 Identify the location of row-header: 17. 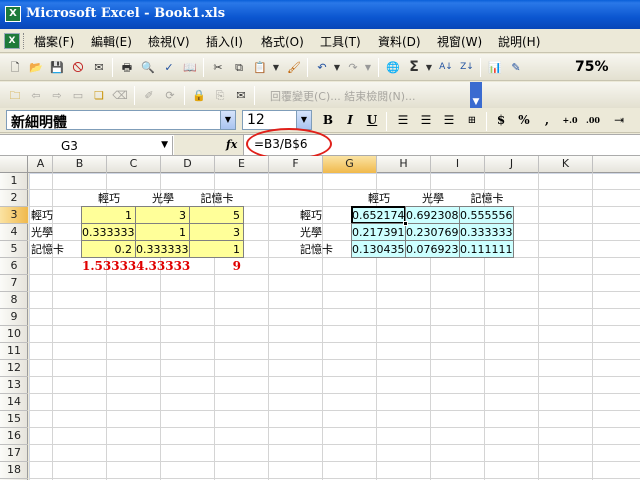
(14, 453).